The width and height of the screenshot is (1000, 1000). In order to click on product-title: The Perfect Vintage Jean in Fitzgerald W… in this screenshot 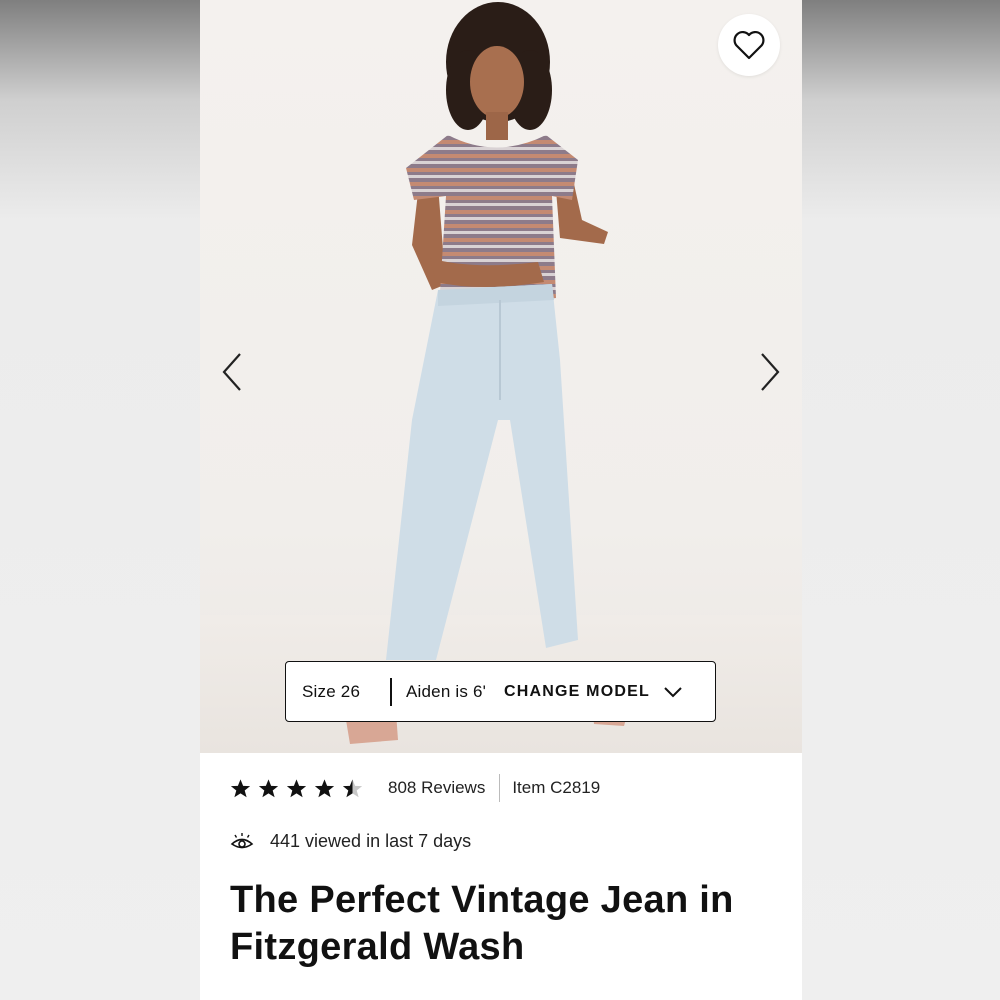, I will do `click(510, 924)`.